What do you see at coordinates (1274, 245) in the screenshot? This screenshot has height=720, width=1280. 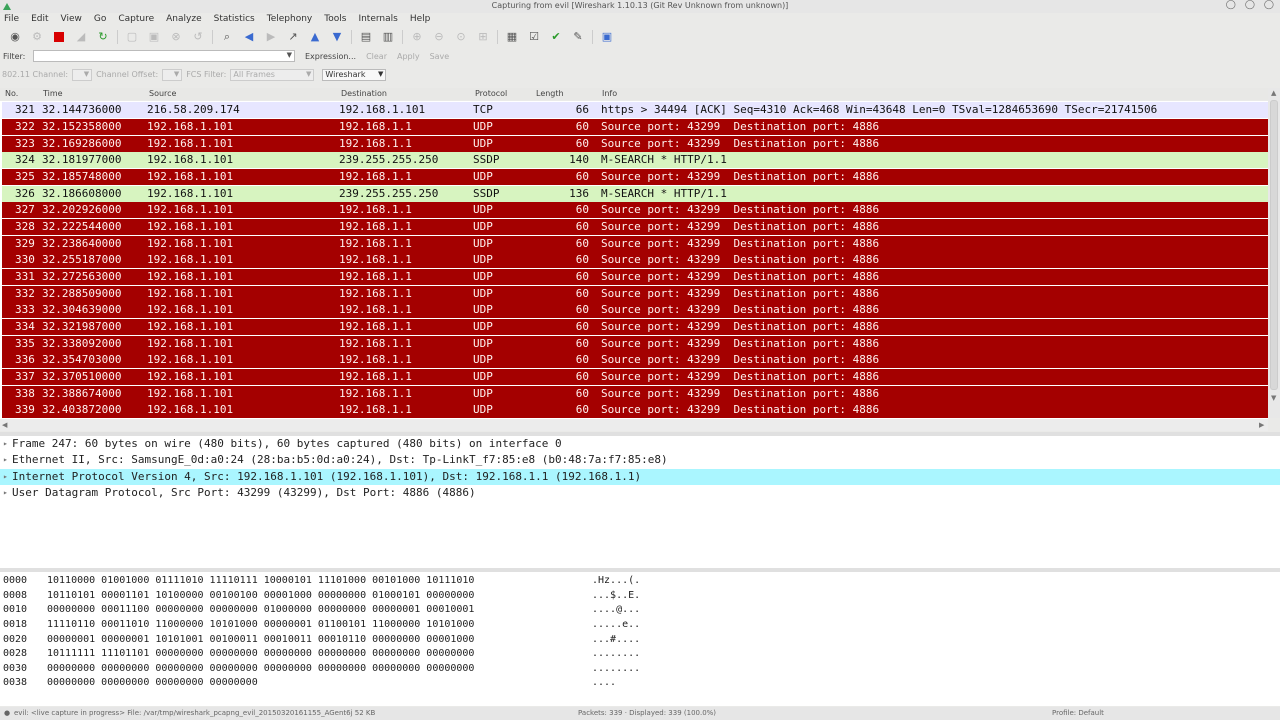 I see `scrollbar-thumb` at bounding box center [1274, 245].